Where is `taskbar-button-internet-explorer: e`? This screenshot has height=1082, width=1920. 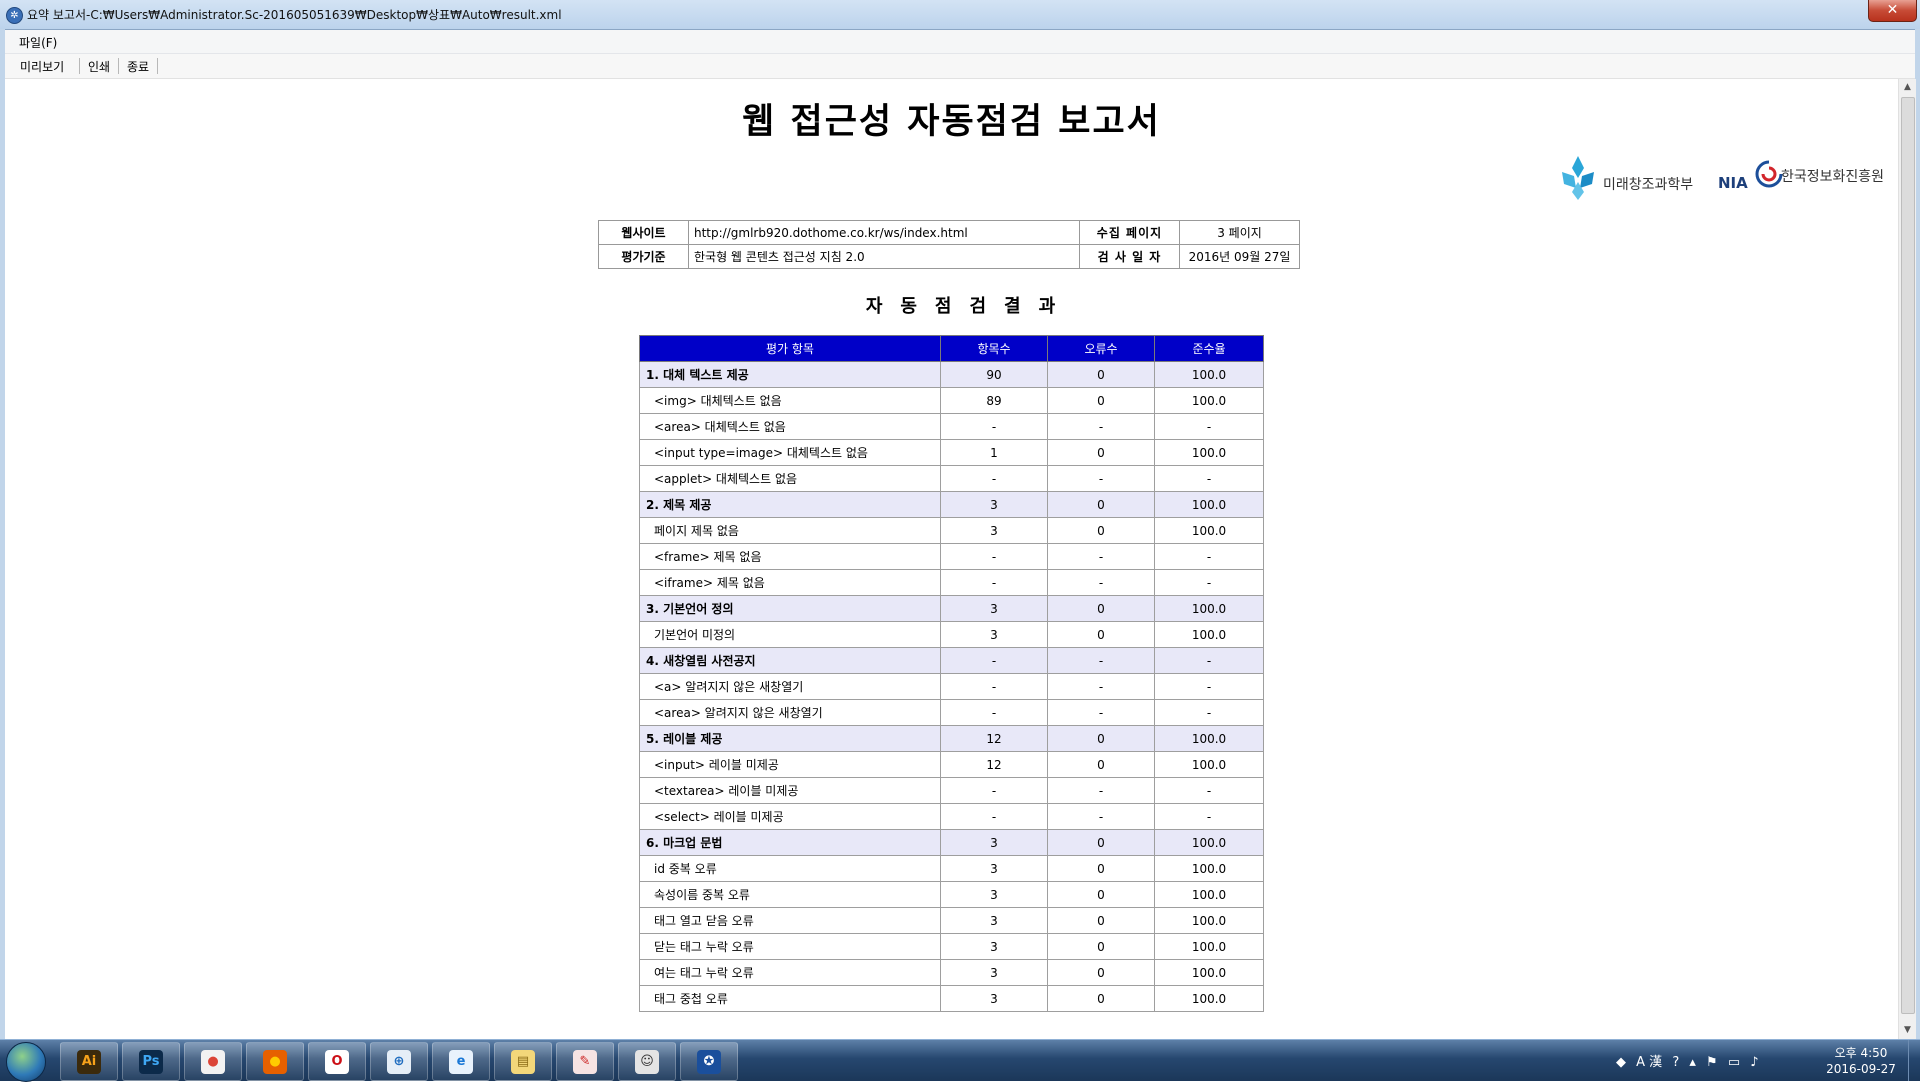
taskbar-button-internet-explorer: e is located at coordinates (461, 1061).